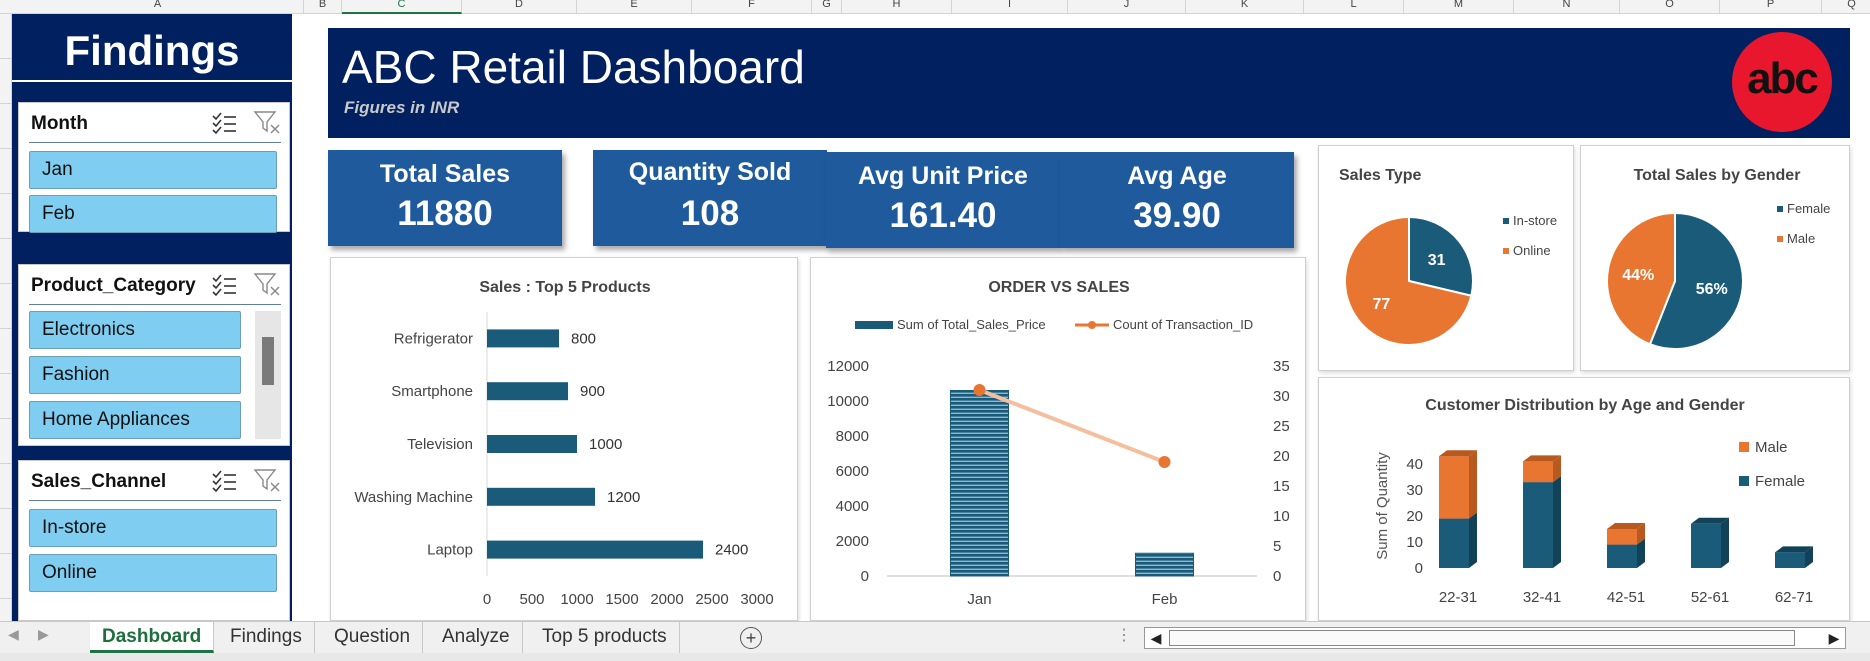 The height and width of the screenshot is (661, 1870). Describe the element at coordinates (402, 7) in the screenshot. I see `column-header-c: C` at that location.